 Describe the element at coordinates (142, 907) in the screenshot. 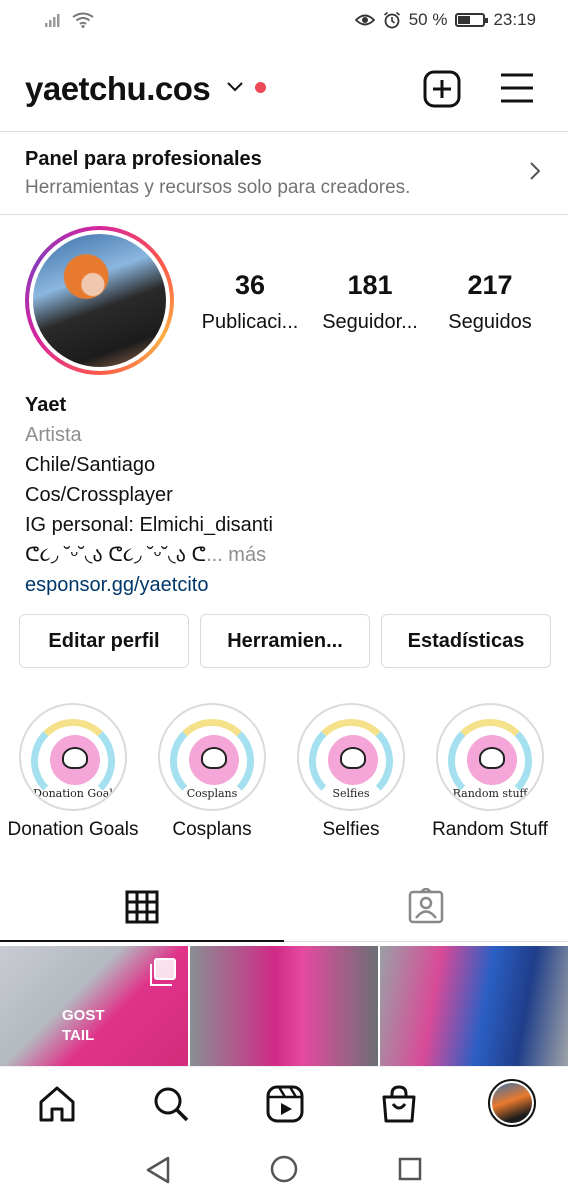

I see `grid-icon` at that location.